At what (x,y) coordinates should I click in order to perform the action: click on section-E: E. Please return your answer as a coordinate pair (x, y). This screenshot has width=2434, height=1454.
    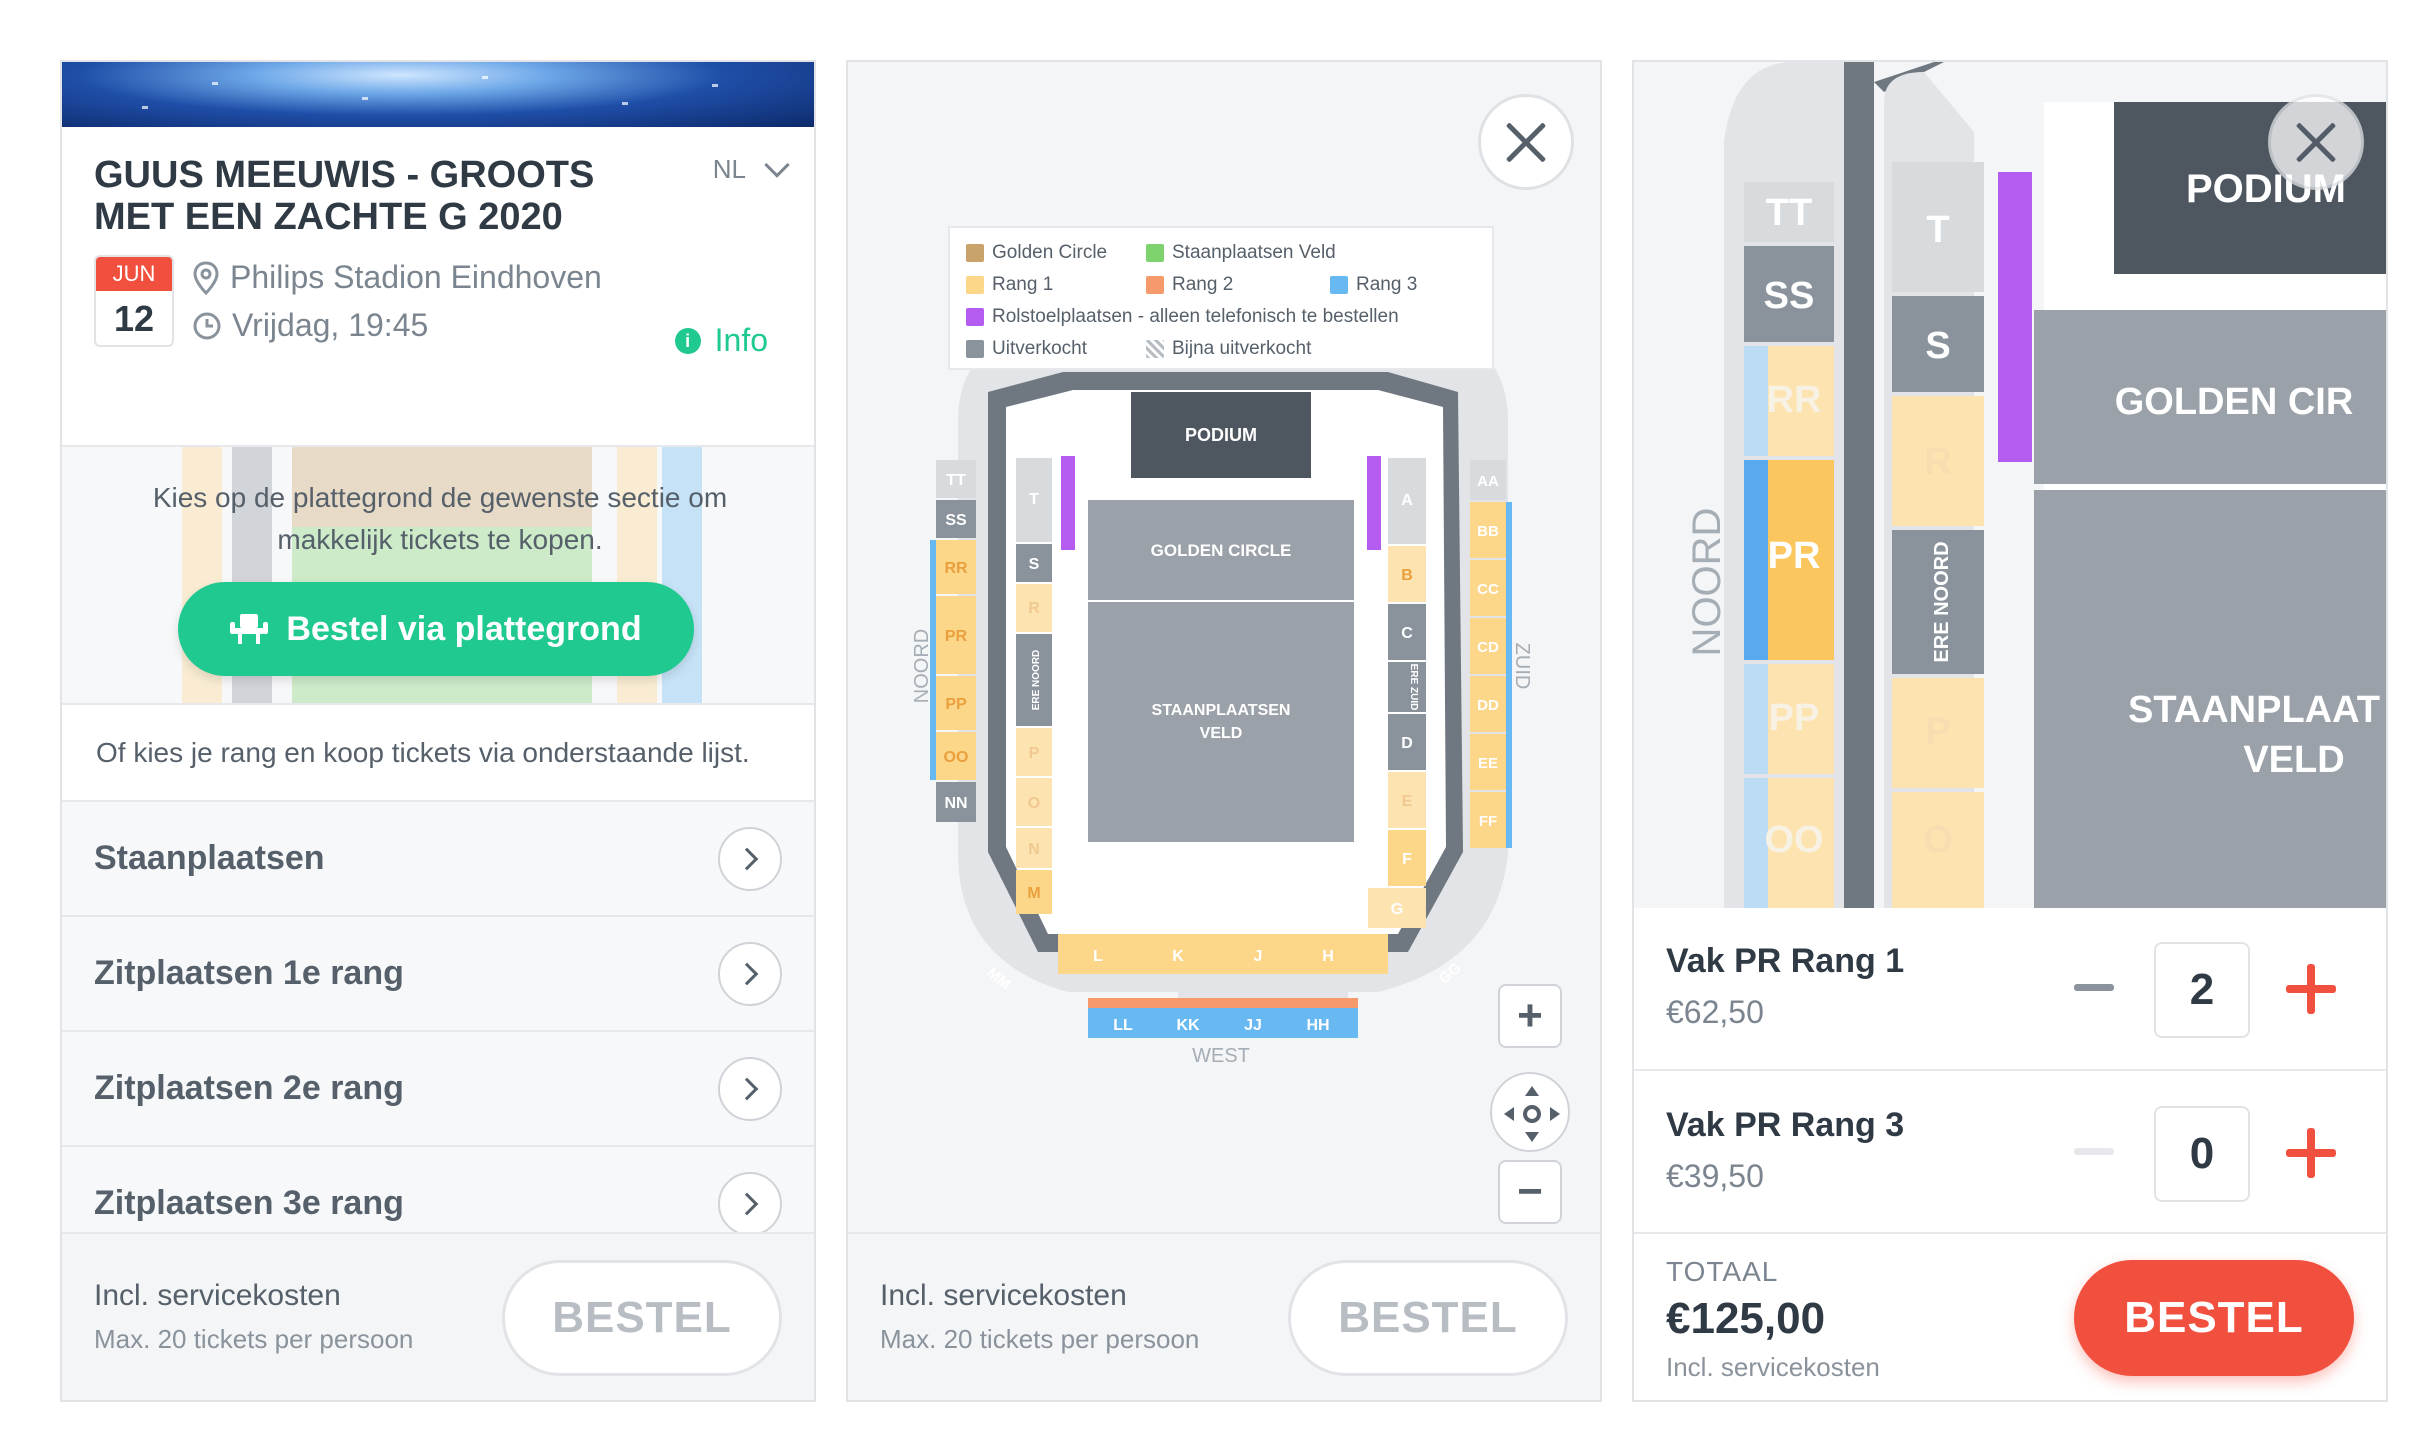
    Looking at the image, I should click on (1407, 801).